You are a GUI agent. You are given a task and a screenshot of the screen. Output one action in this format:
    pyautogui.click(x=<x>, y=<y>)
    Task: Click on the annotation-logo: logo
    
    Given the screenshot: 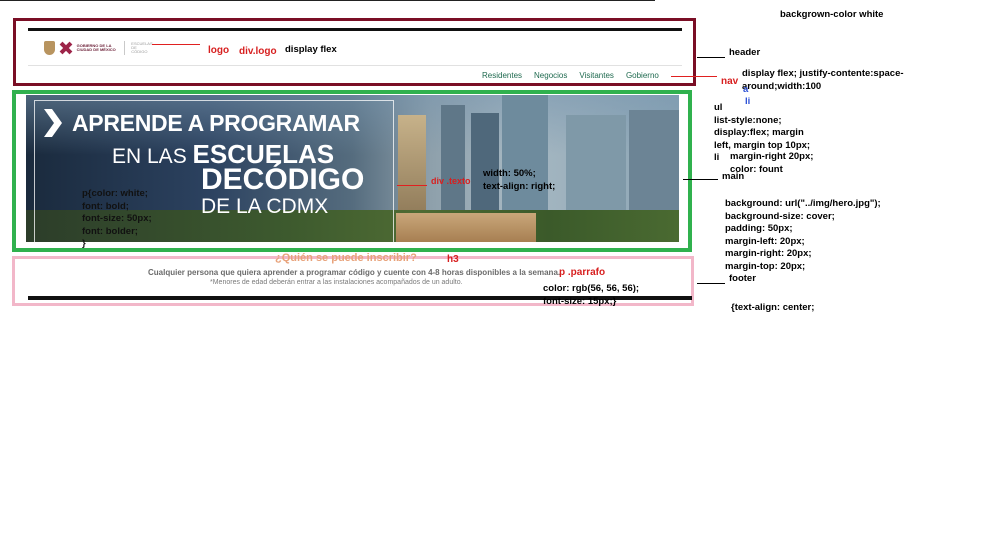 What is the action you would take?
    pyautogui.click(x=219, y=50)
    